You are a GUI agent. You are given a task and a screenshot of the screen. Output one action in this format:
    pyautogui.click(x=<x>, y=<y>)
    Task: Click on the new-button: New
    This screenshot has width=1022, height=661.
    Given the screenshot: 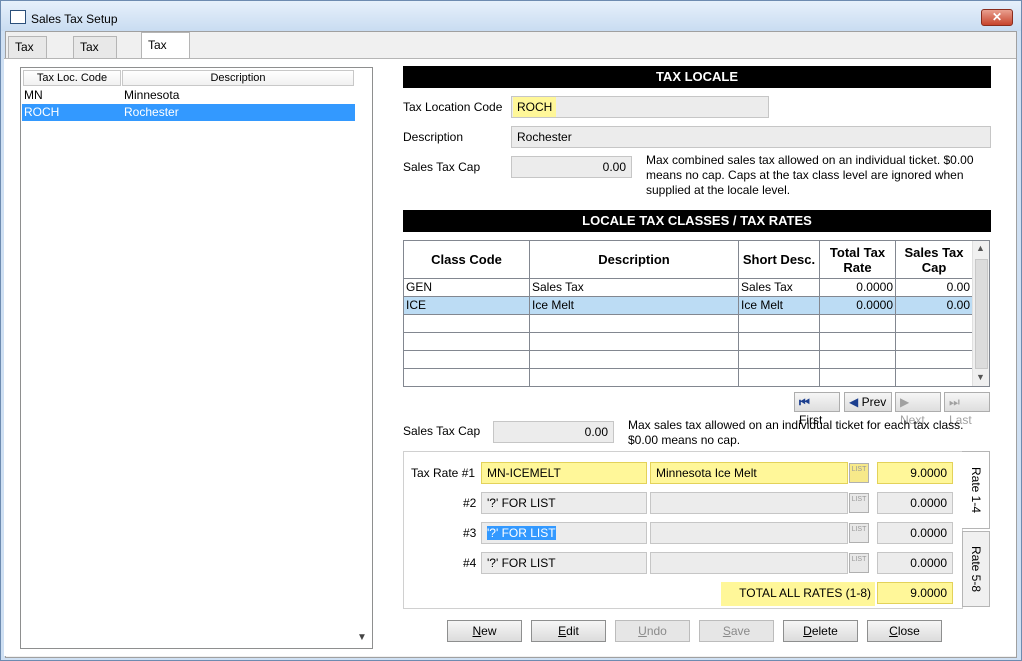 What is the action you would take?
    pyautogui.click(x=484, y=631)
    